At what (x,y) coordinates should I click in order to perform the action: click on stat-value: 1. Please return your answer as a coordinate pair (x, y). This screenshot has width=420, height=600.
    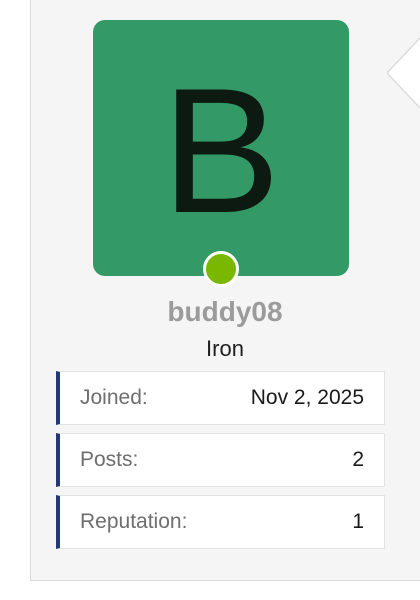
    Looking at the image, I should click on (358, 521).